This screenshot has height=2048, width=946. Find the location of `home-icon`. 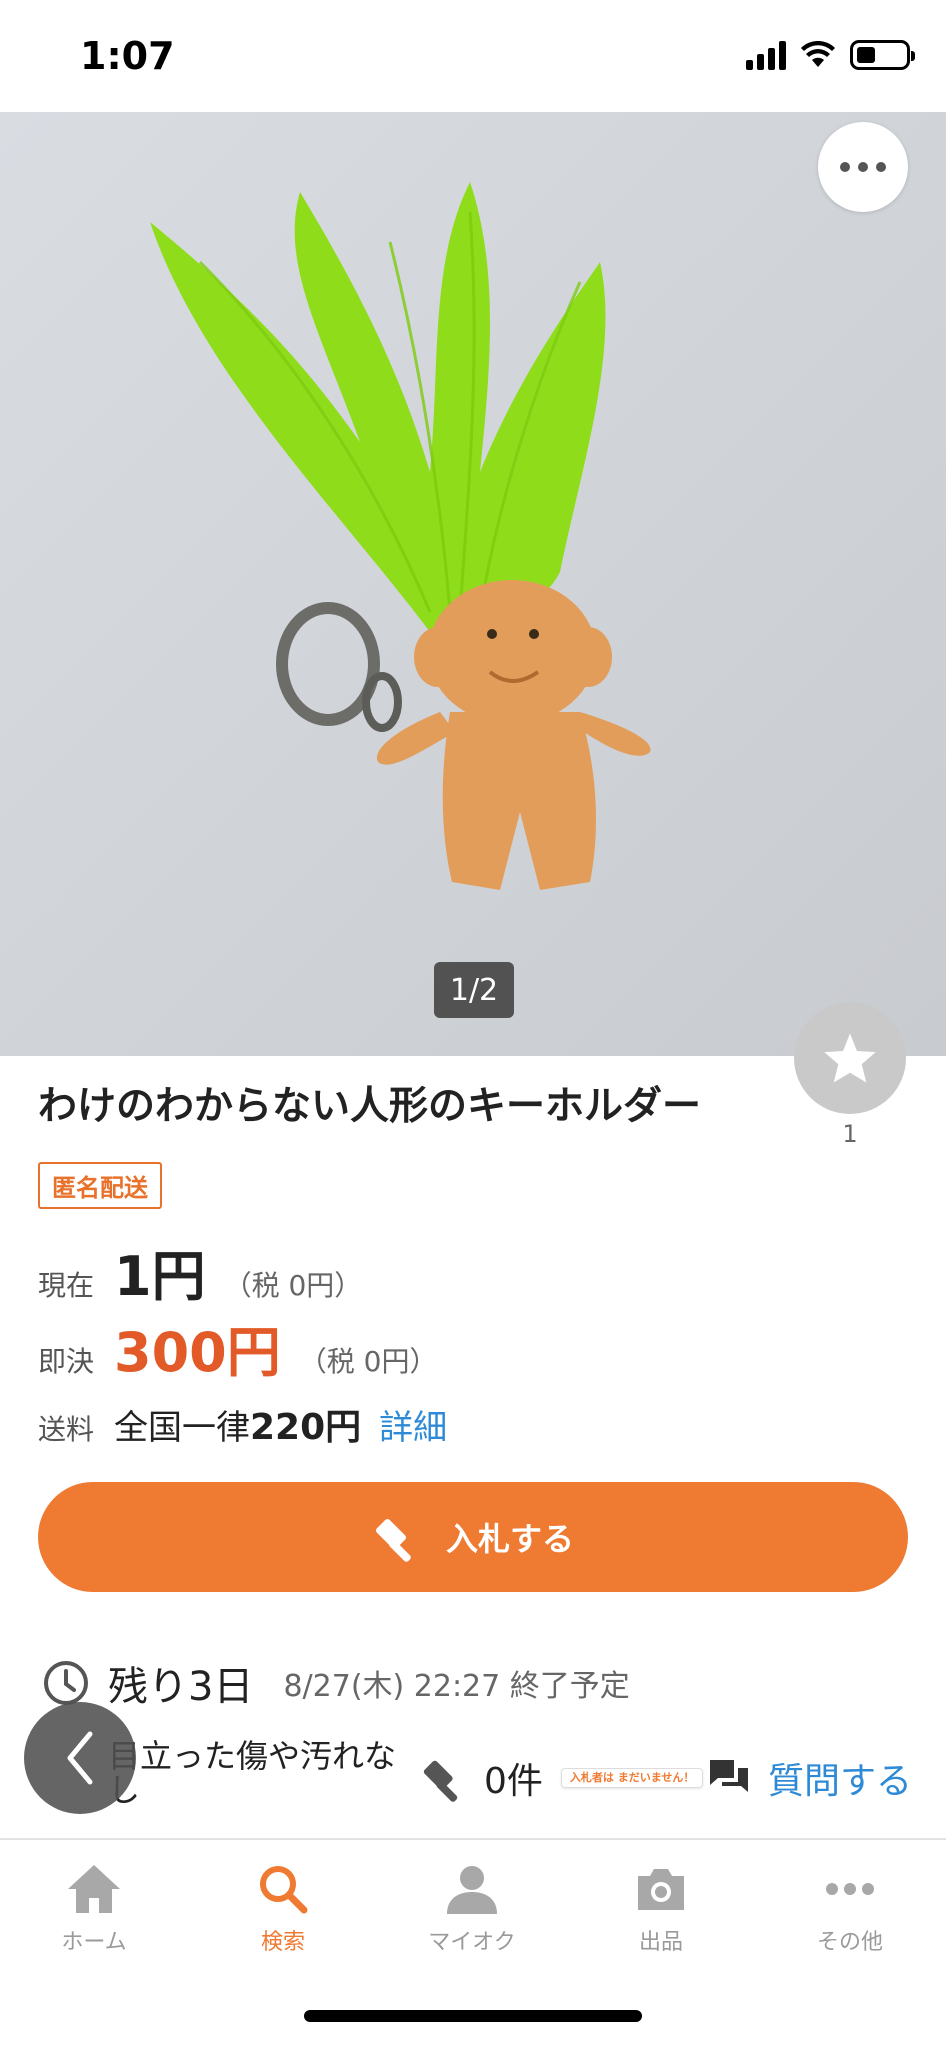

home-icon is located at coordinates (94, 1889).